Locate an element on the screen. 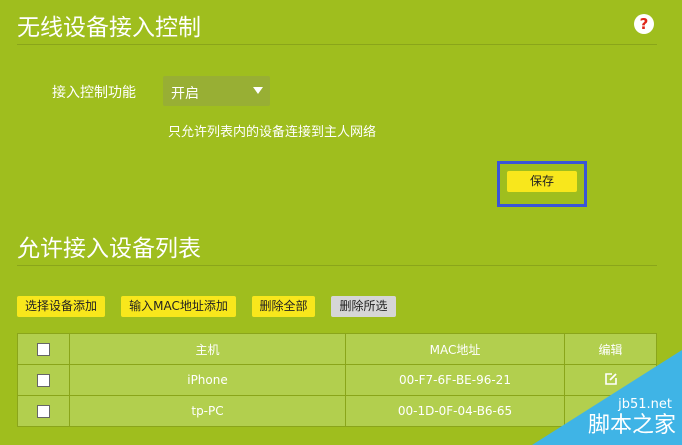 The image size is (682, 445). table-header: 主机 MAC地址 编辑 is located at coordinates (337, 349).